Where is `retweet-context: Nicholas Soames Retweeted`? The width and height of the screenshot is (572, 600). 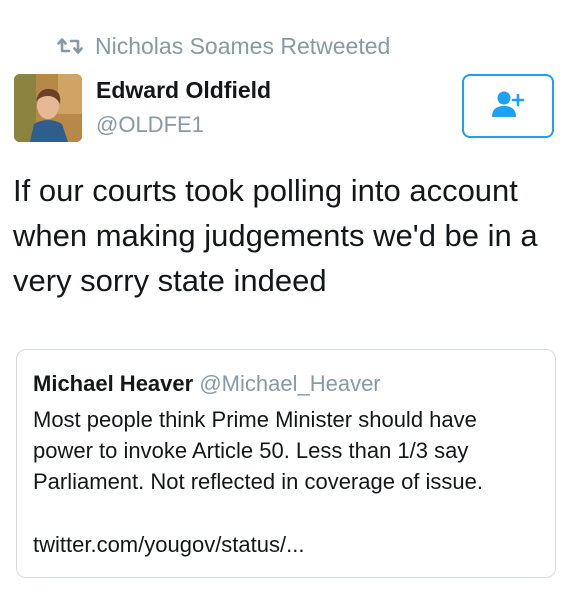
retweet-context: Nicholas Soames Retweeted is located at coordinates (223, 46).